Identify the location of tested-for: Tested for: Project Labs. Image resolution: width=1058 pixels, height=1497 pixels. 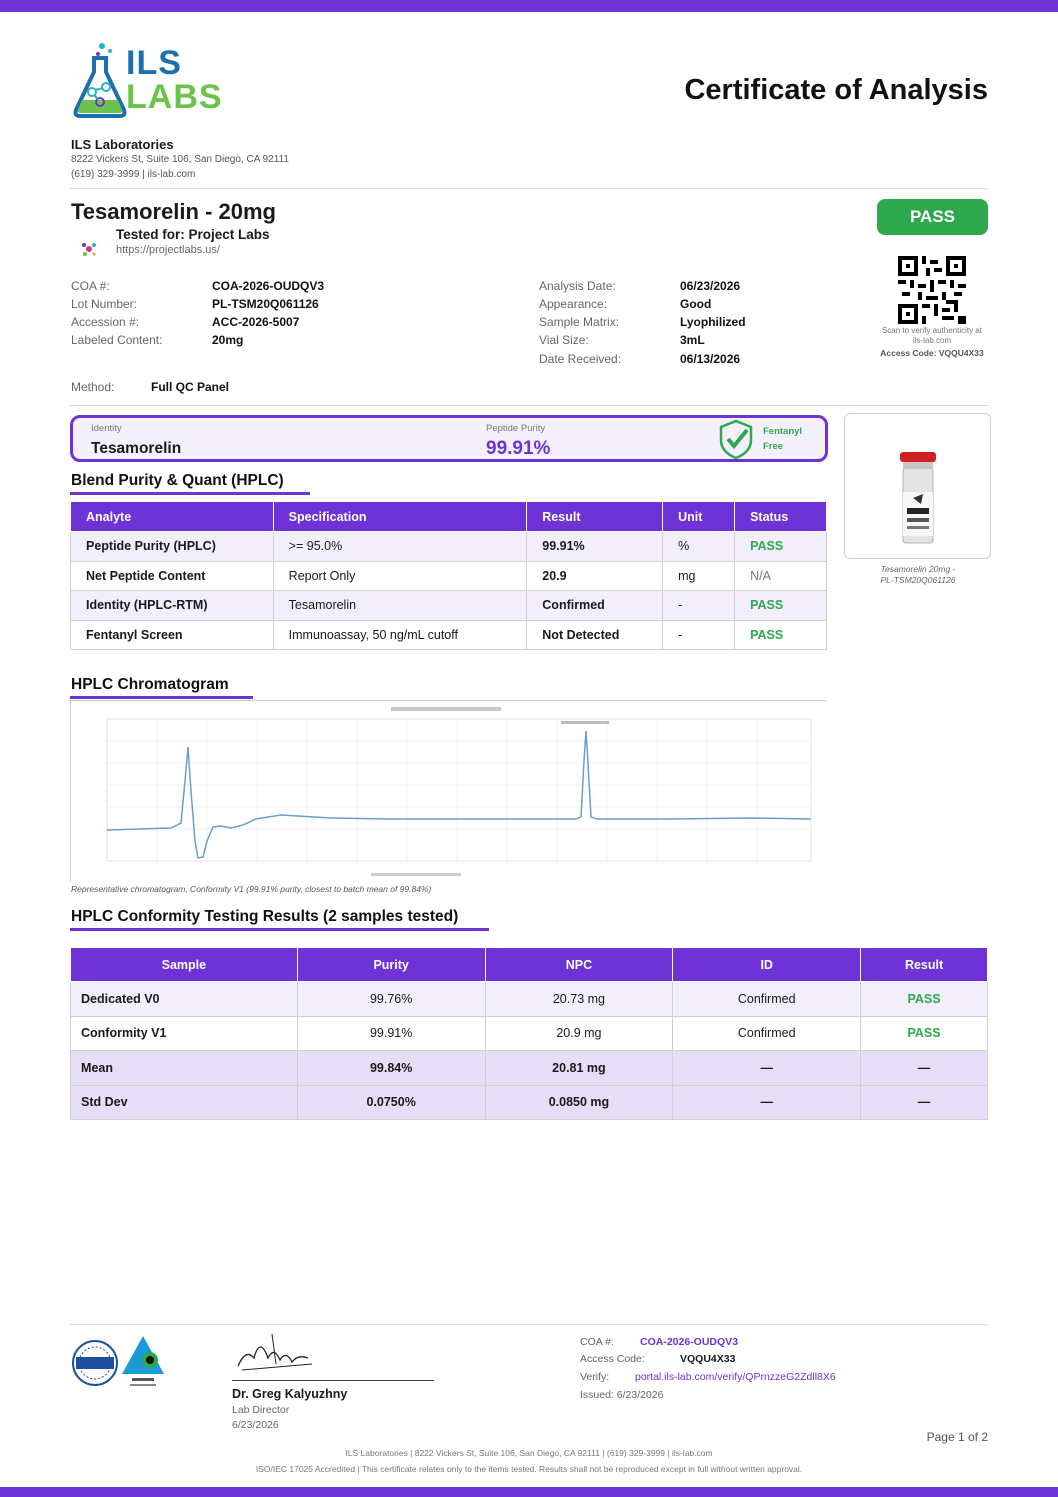
(193, 234).